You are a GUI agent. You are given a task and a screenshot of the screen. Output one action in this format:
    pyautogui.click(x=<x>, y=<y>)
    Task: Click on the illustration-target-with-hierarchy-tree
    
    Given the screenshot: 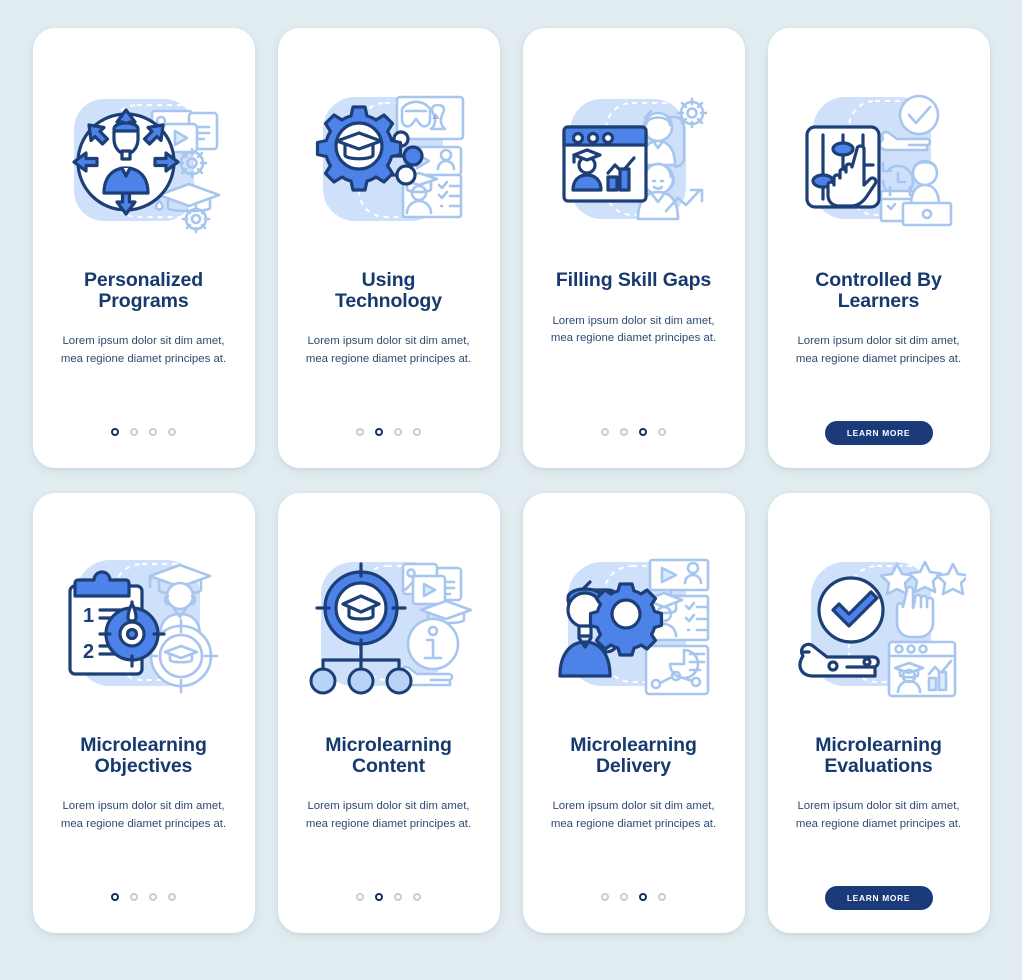 What is the action you would take?
    pyautogui.click(x=388, y=630)
    